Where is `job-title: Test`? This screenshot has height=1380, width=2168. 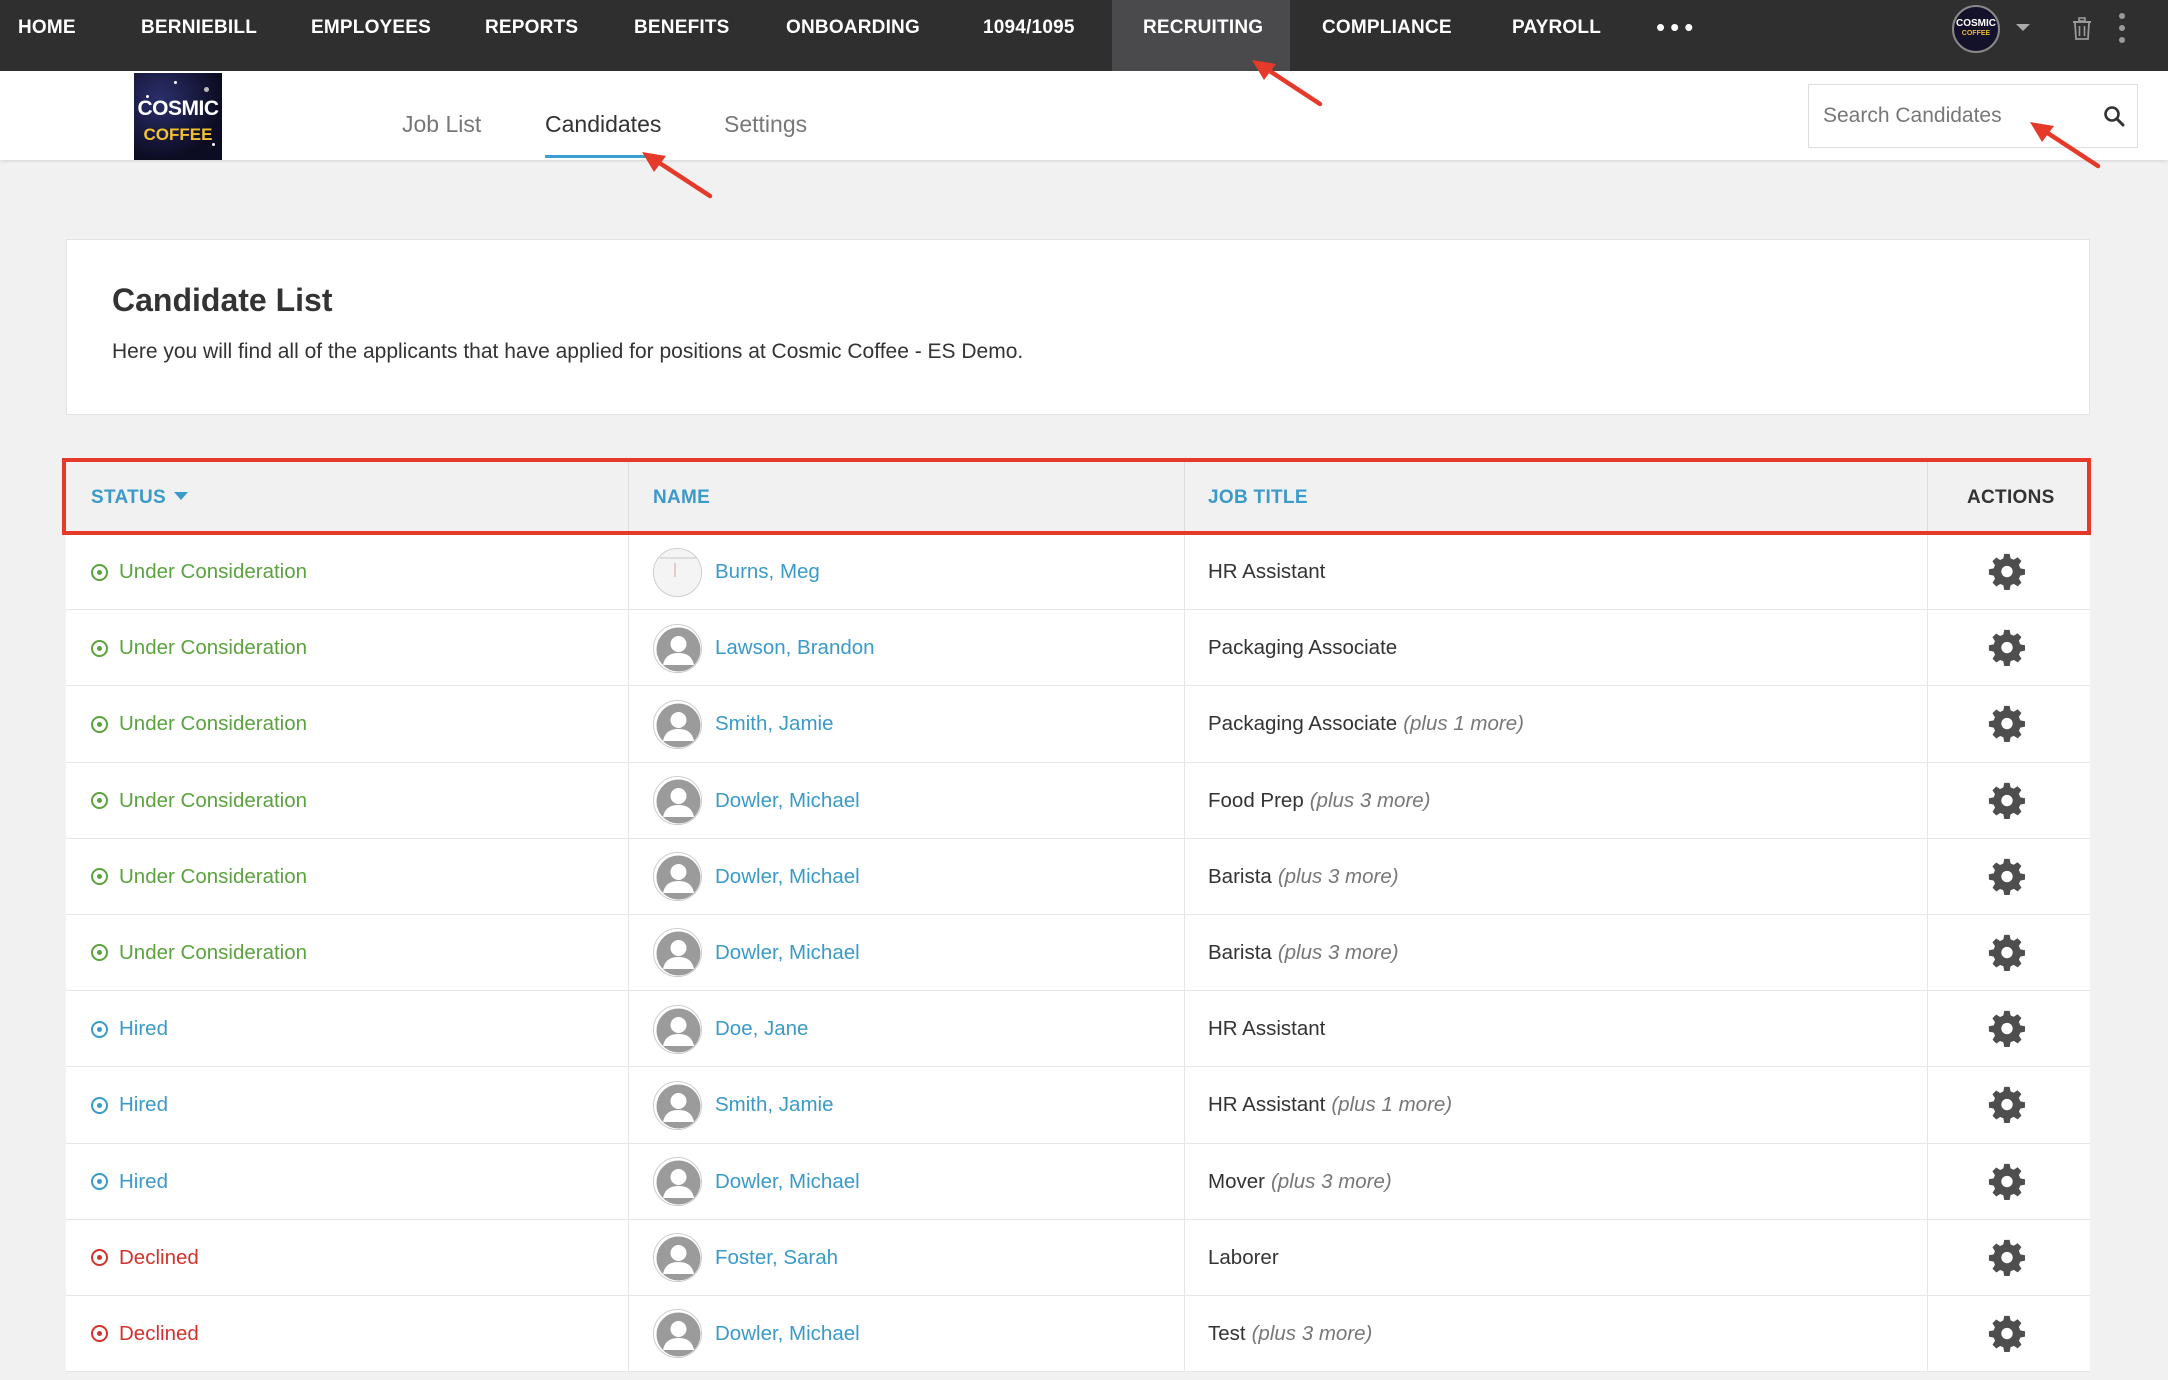 job-title: Test is located at coordinates (1227, 1333).